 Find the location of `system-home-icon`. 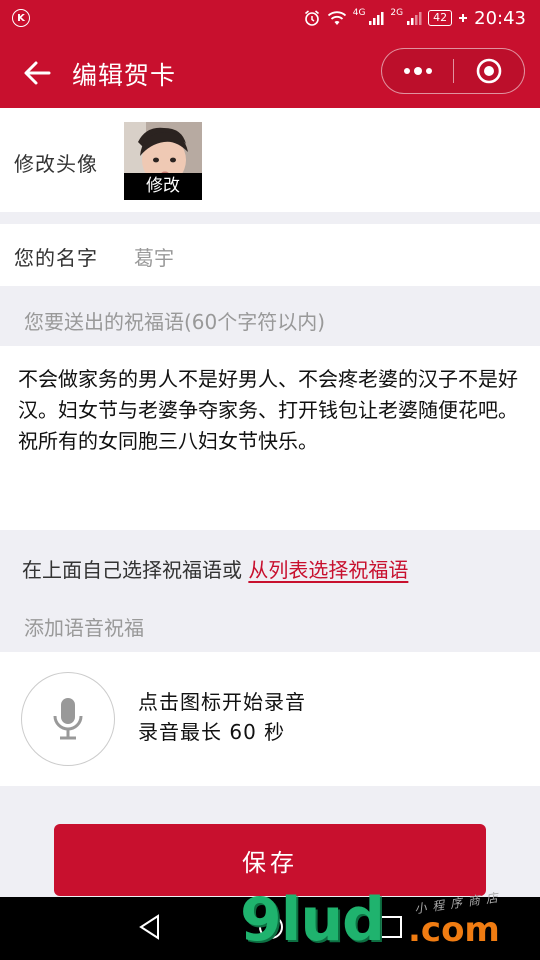

system-home-icon is located at coordinates (271, 929).